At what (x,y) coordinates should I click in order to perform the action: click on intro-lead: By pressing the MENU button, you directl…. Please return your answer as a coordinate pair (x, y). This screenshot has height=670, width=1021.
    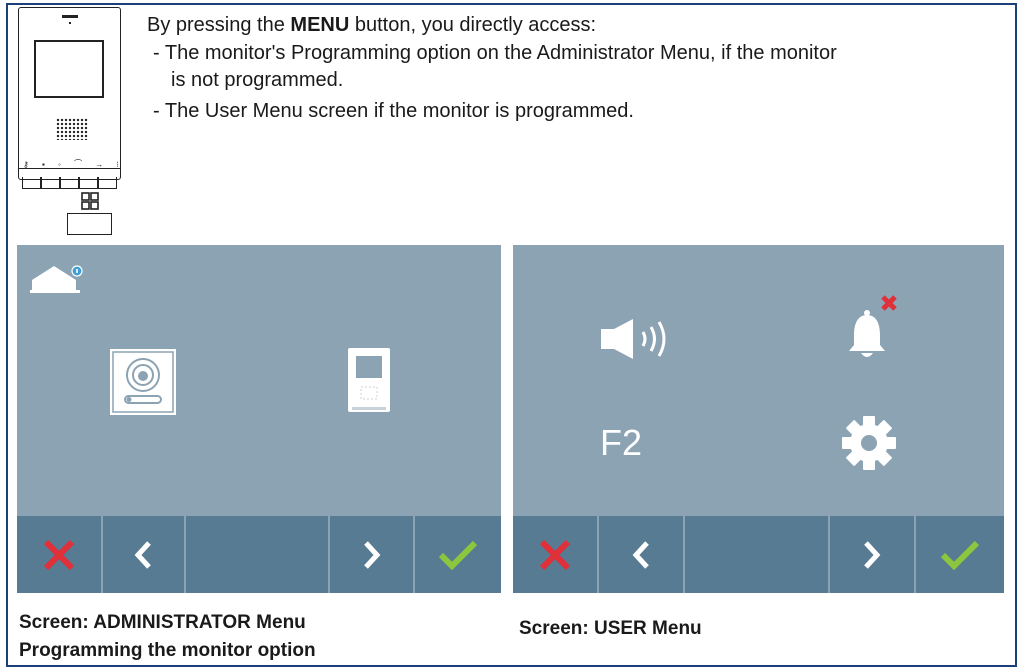
    Looking at the image, I should click on (577, 25).